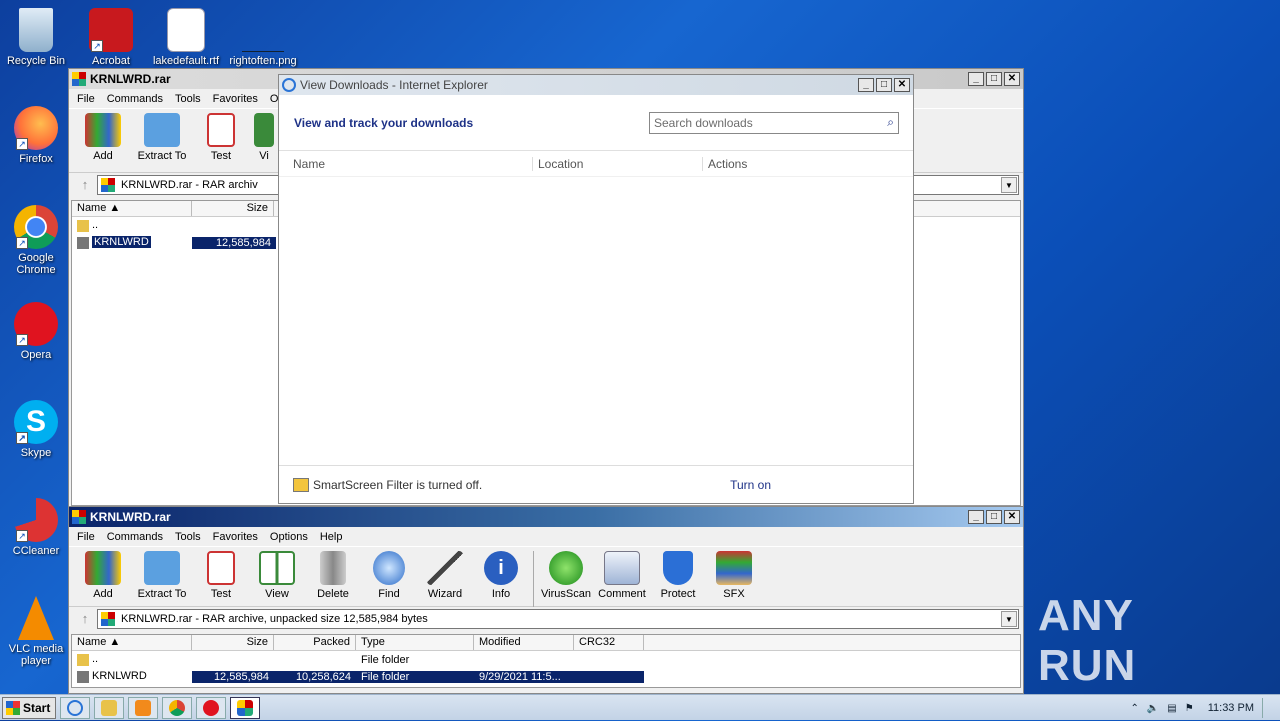 This screenshot has height=721, width=1280. I want to click on winrar-icon, so click(245, 707).